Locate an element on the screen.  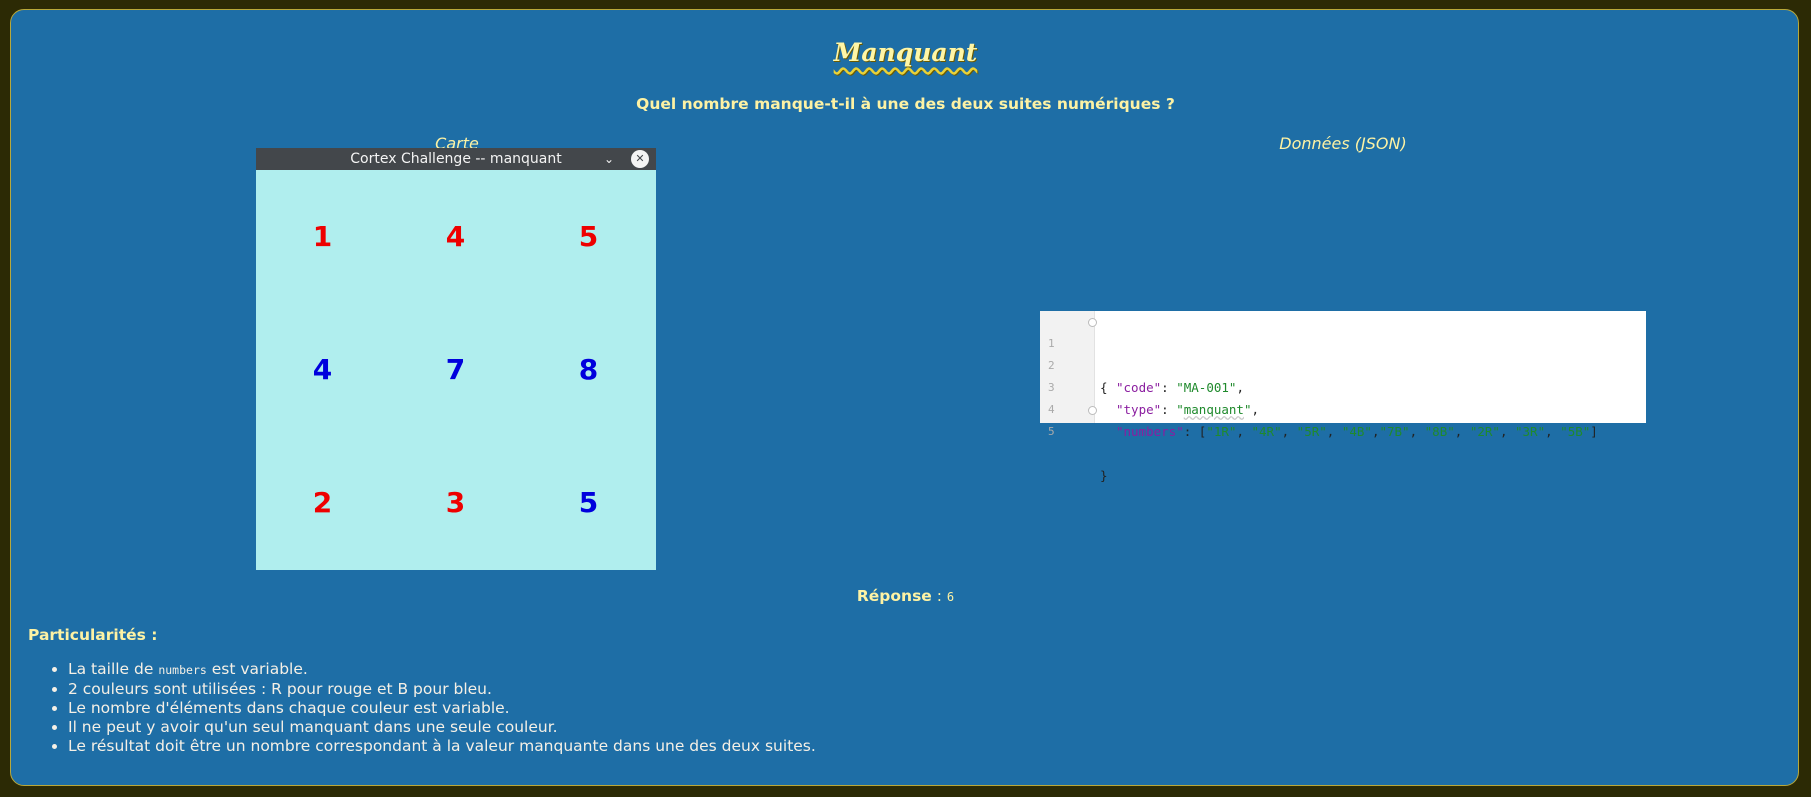
json-string: "3R" is located at coordinates (1530, 431).